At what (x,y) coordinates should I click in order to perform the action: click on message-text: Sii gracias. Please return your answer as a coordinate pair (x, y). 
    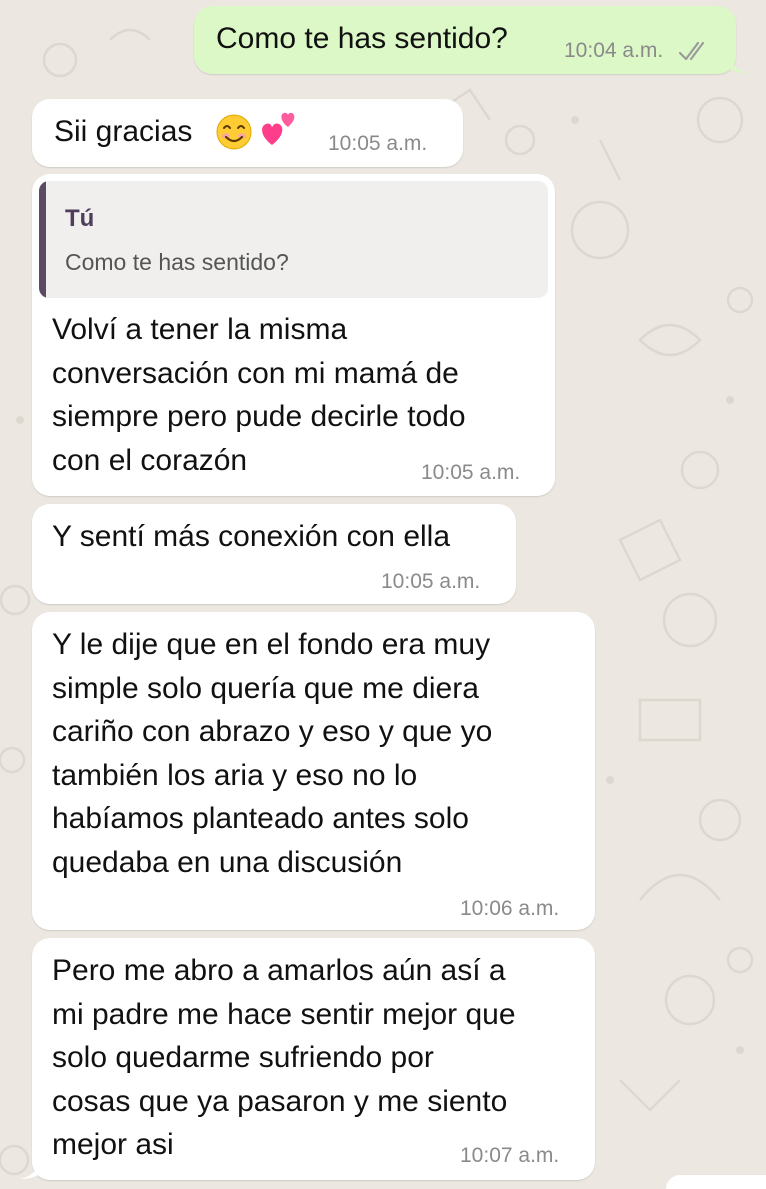
    Looking at the image, I should click on (123, 131).